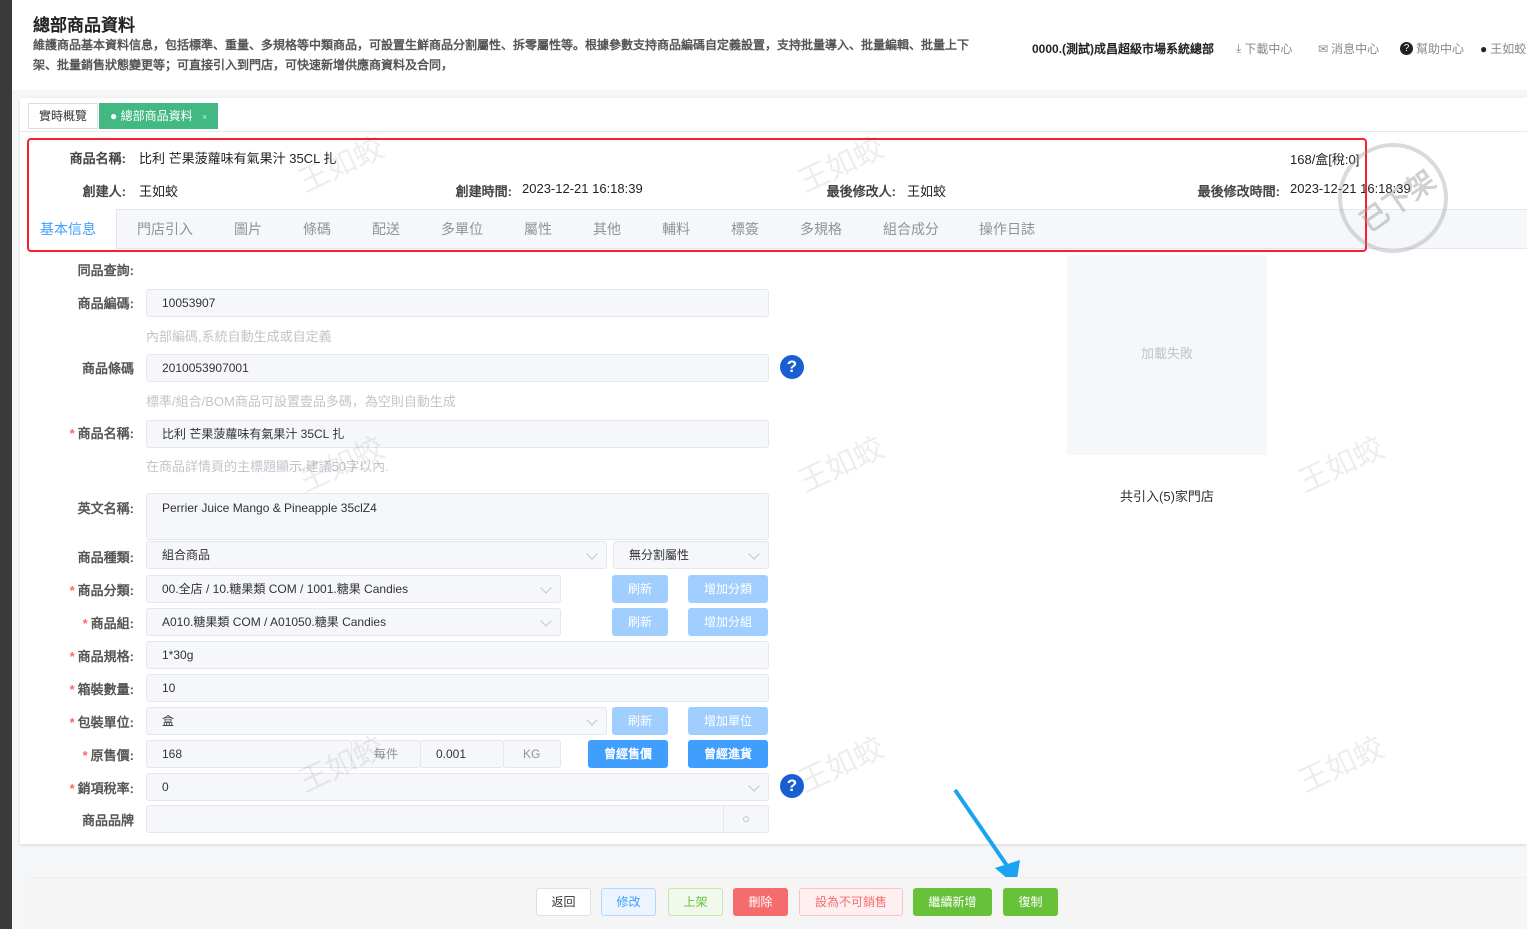  What do you see at coordinates (986, 837) in the screenshot?
I see `annotation-arrow-icon` at bounding box center [986, 837].